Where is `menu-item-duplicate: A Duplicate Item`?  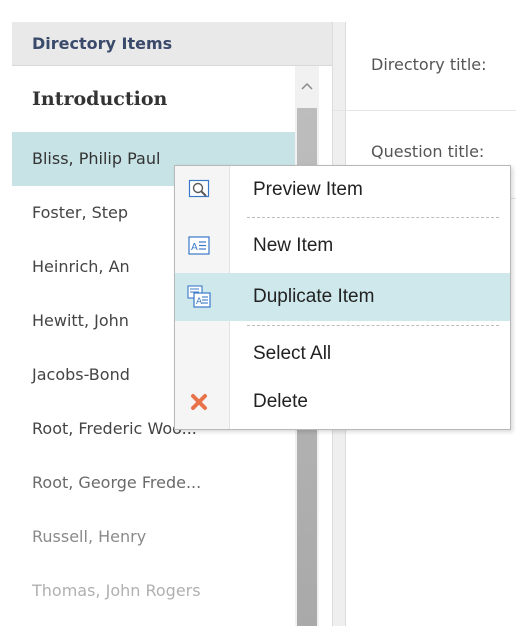
menu-item-duplicate: A Duplicate Item is located at coordinates (342, 297).